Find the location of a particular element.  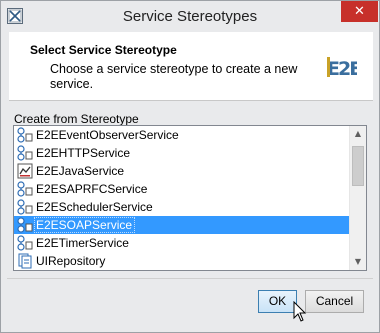

mouse-cursor-icon is located at coordinates (300, 311).